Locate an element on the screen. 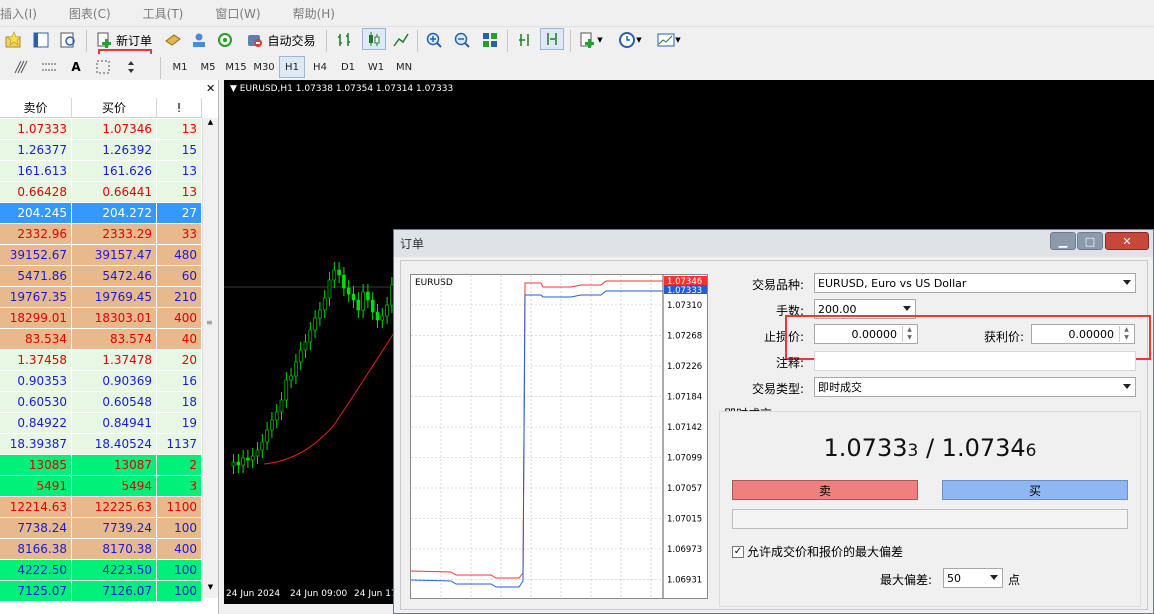  tester-button is located at coordinates (68, 40).